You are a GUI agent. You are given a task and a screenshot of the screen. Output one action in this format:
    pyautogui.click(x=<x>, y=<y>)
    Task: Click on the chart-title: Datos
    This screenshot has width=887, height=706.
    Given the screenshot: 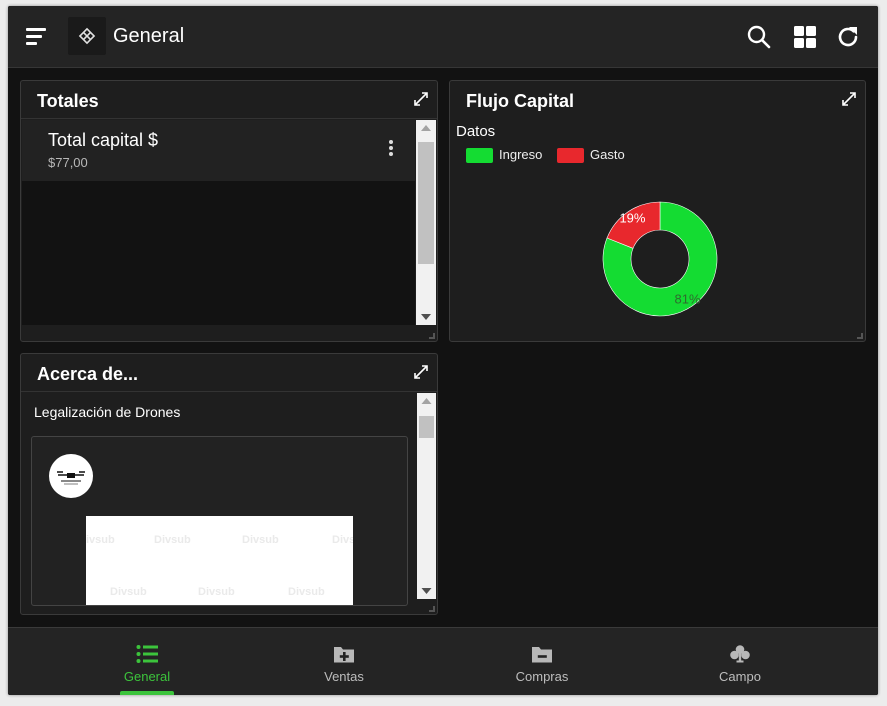 What is the action you would take?
    pyautogui.click(x=476, y=131)
    